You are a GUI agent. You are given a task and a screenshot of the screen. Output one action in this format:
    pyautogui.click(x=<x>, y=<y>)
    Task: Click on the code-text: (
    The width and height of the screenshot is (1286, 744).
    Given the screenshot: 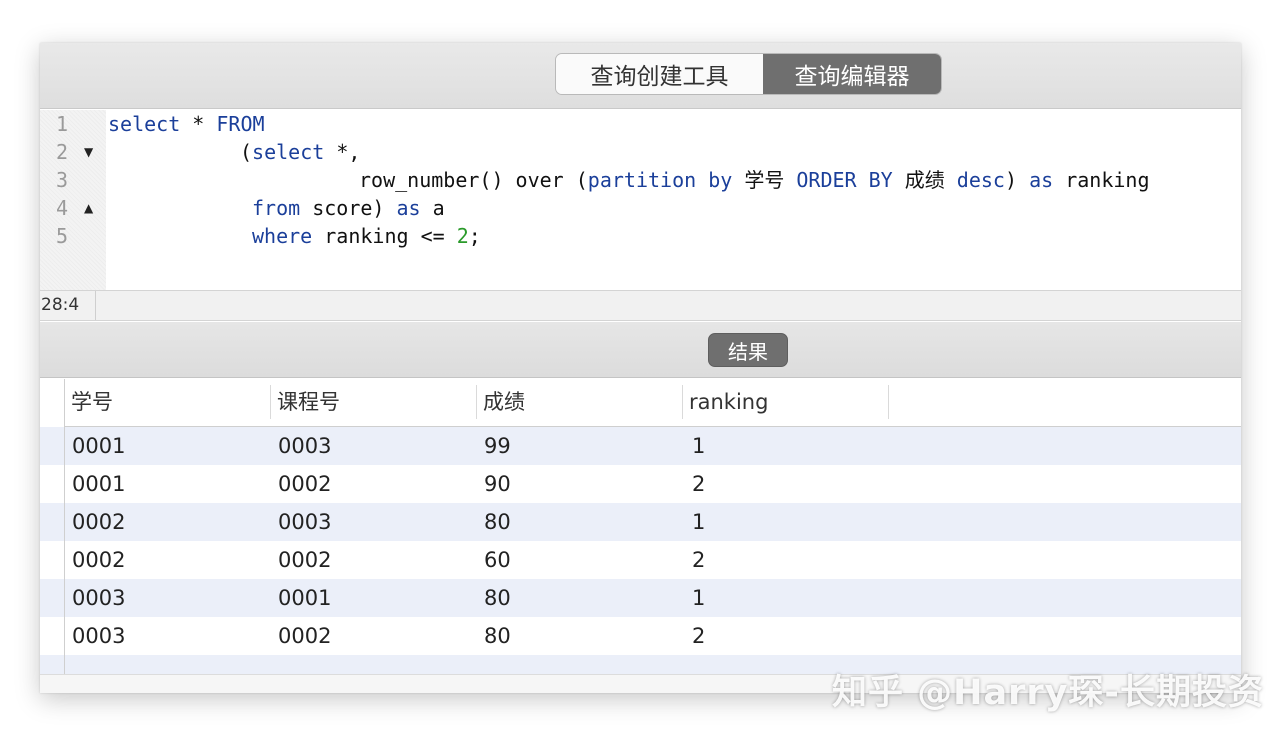 What is the action you would take?
    pyautogui.click(x=246, y=152)
    